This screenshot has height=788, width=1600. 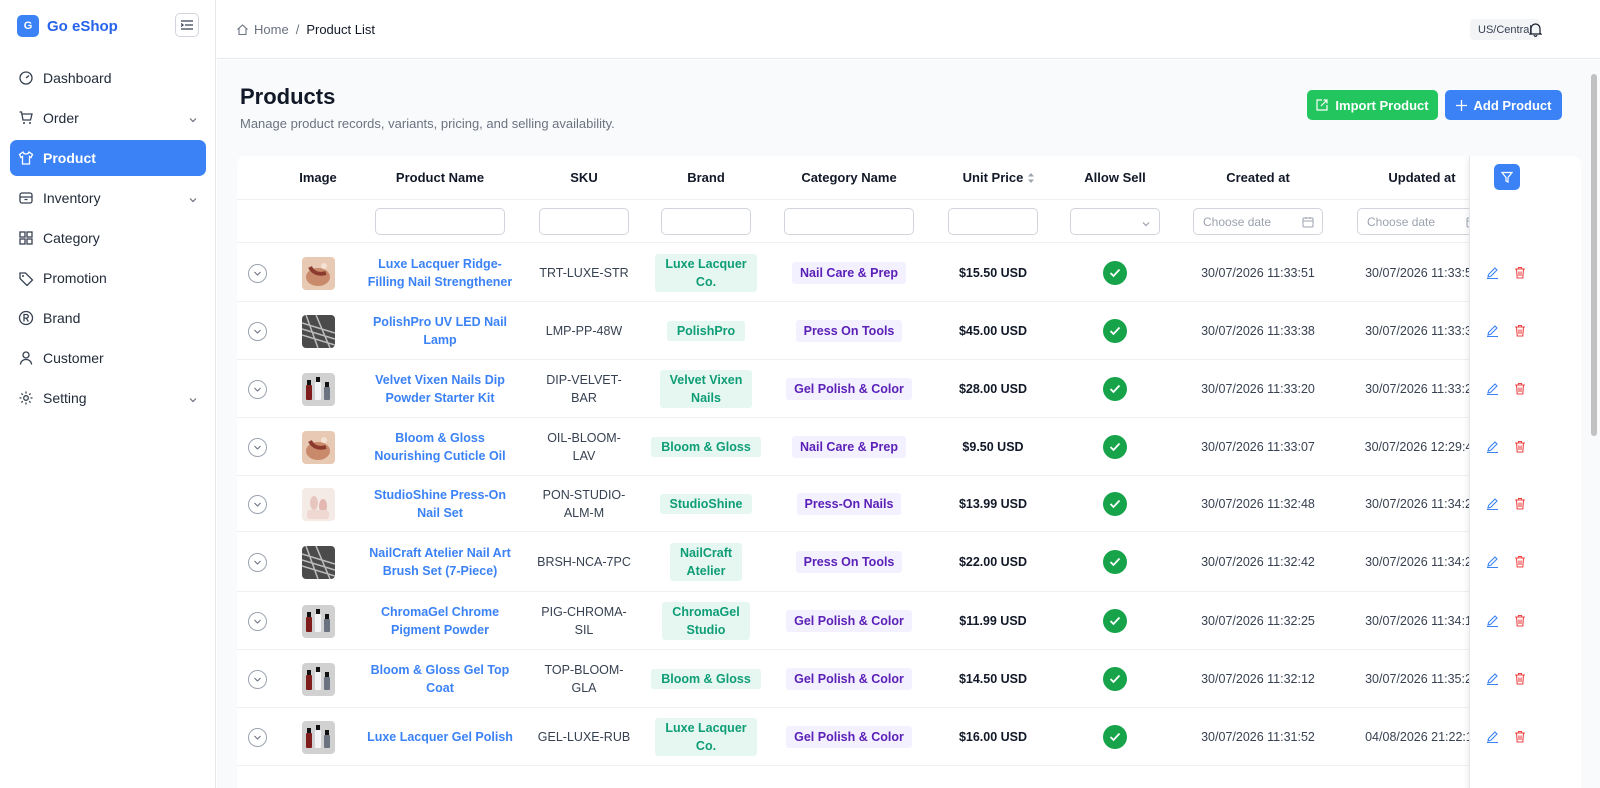 I want to click on add-product-button: Add Product, so click(x=1503, y=105).